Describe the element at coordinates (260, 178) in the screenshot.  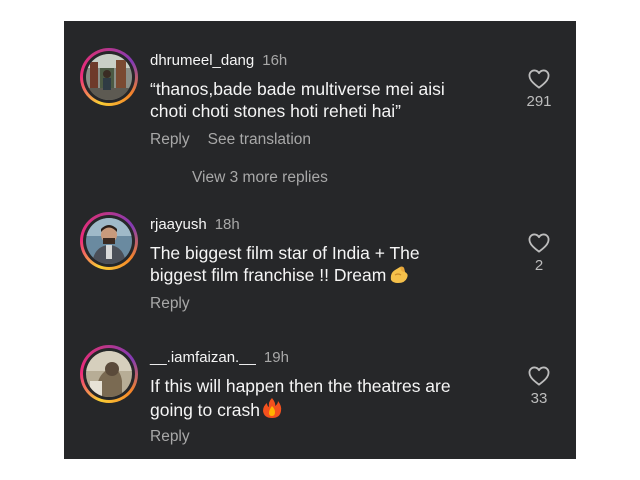
I see `view-more-replies-button: View 3 more replies` at that location.